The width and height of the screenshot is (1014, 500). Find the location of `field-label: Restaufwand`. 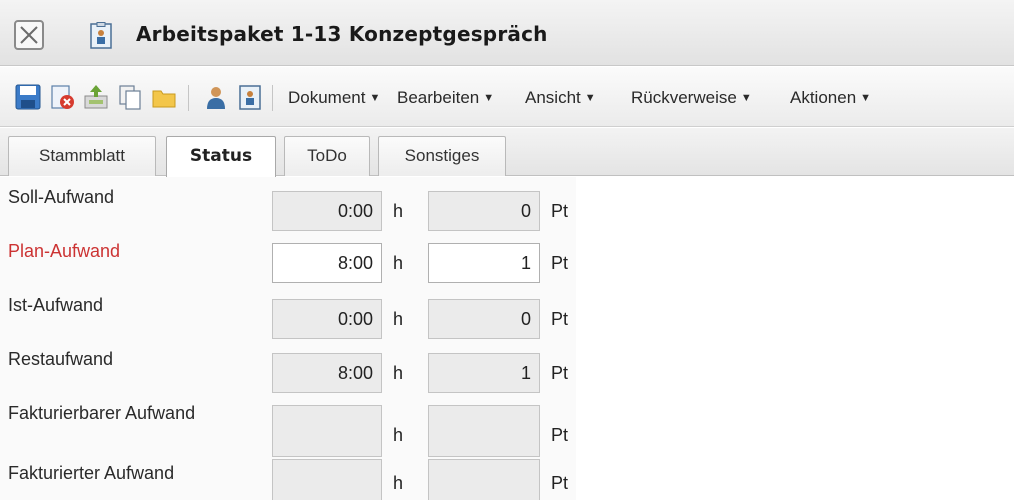

field-label: Restaufwand is located at coordinates (61, 359).